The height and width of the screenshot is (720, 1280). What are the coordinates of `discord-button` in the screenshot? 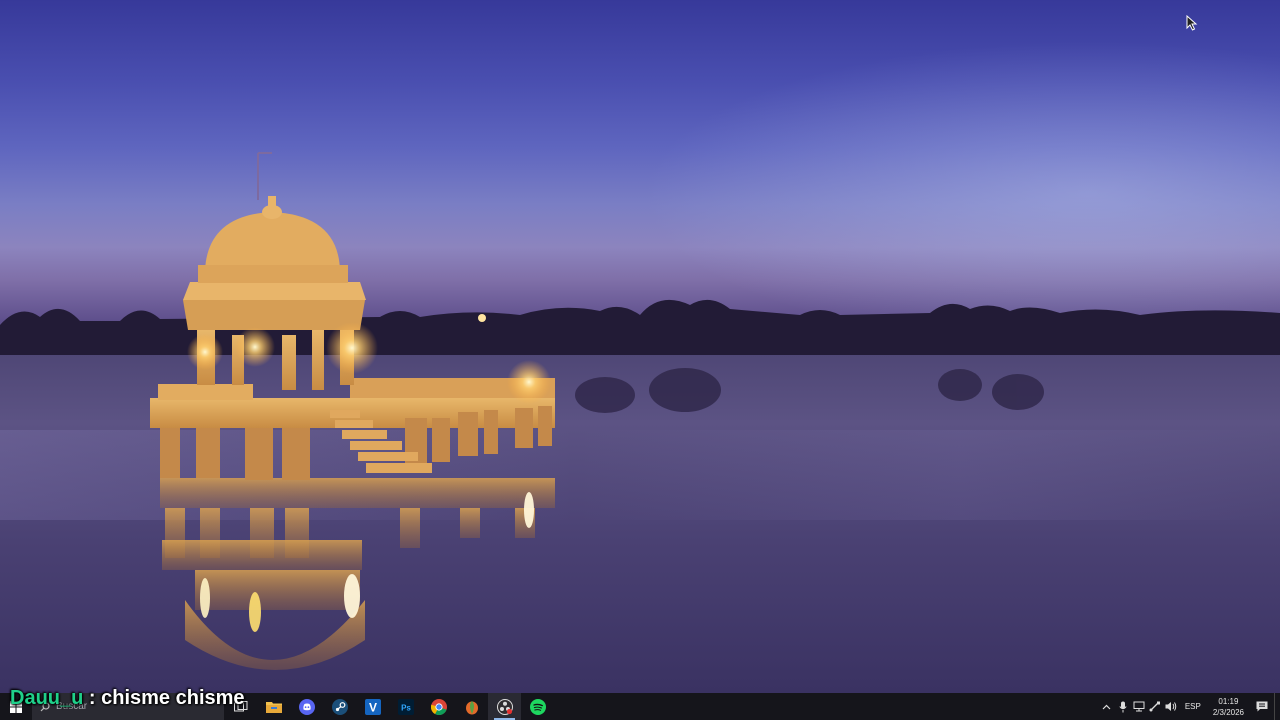 It's located at (306, 706).